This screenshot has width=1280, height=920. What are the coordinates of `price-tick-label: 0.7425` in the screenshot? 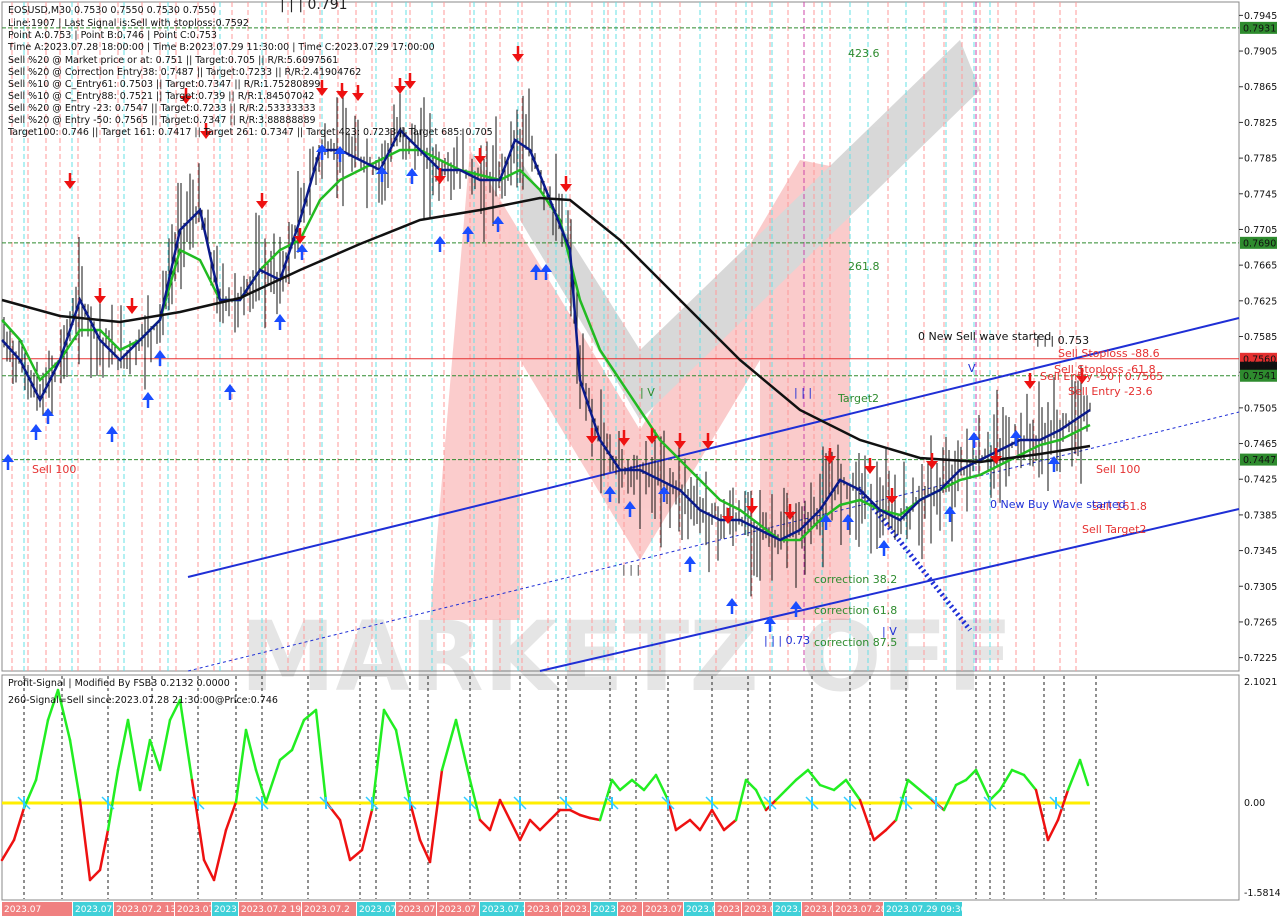 It's located at (1260, 480).